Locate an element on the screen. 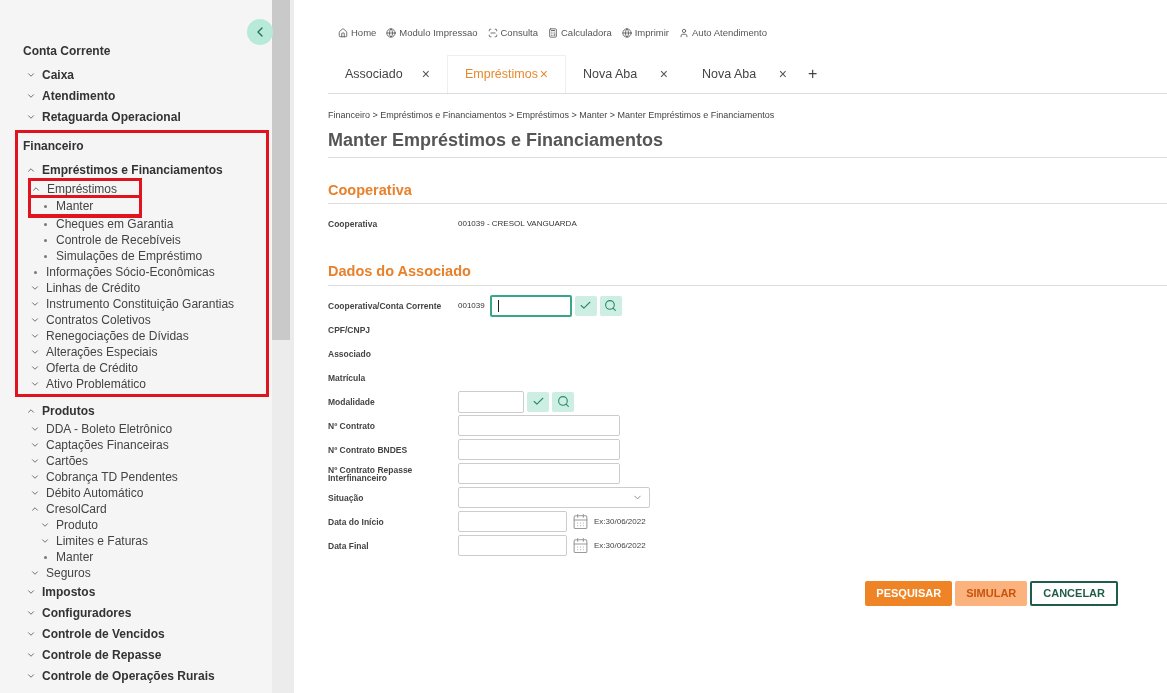 Image resolution: width=1167 pixels, height=693 pixels. sidebar-item: Alterações Especiais is located at coordinates (142, 352).